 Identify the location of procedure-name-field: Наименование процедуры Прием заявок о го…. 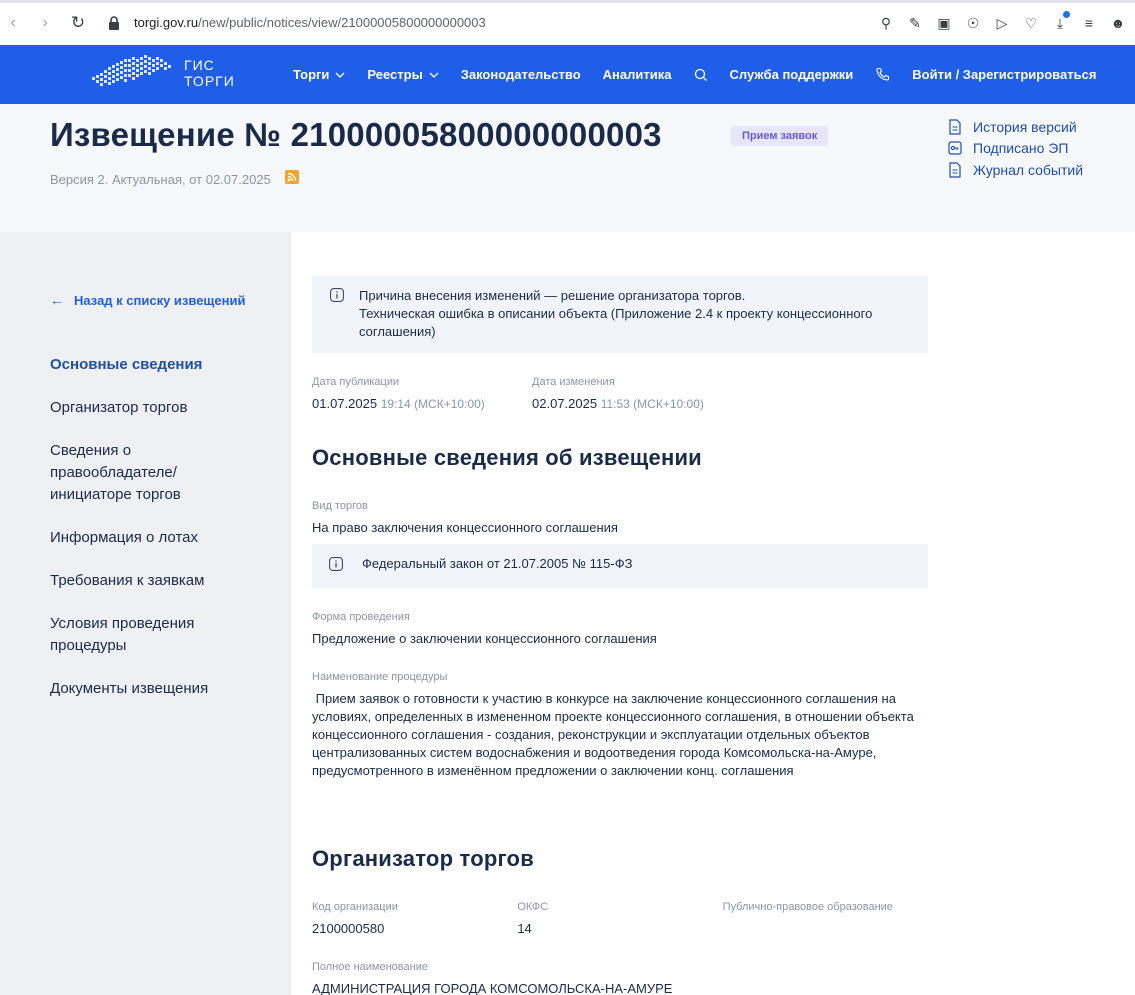
(620, 725).